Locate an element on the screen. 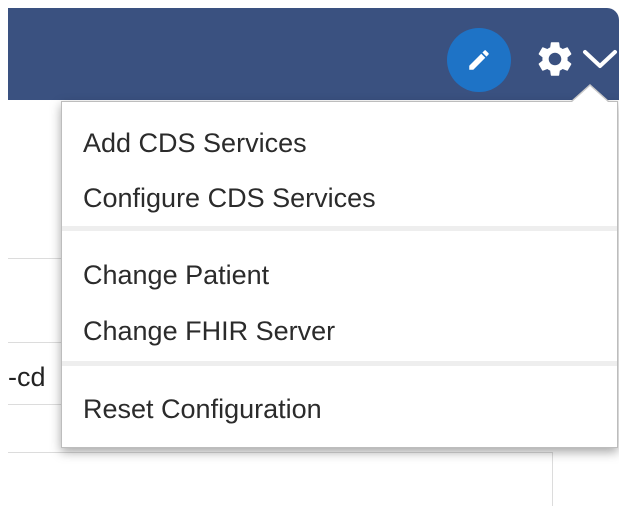  settings-menu-toggle is located at coordinates (573, 59).